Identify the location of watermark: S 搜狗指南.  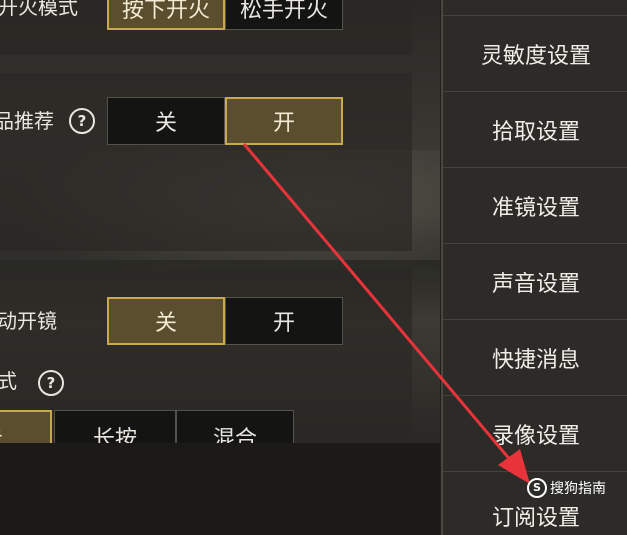
(566, 488).